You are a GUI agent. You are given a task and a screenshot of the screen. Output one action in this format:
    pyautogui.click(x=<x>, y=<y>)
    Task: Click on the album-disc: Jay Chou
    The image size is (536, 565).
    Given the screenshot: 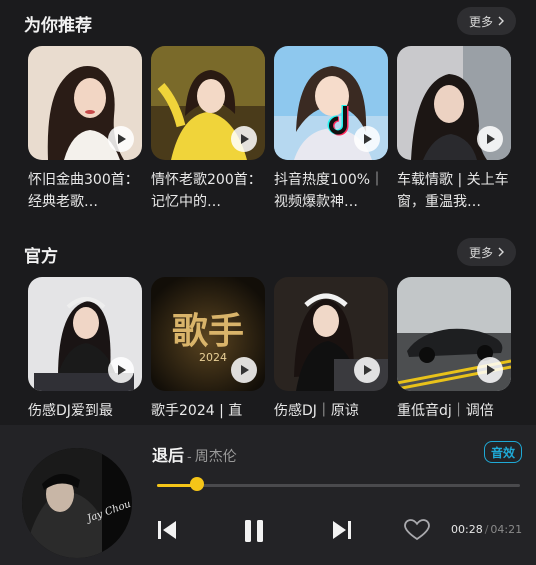 What is the action you would take?
    pyautogui.click(x=77, y=503)
    